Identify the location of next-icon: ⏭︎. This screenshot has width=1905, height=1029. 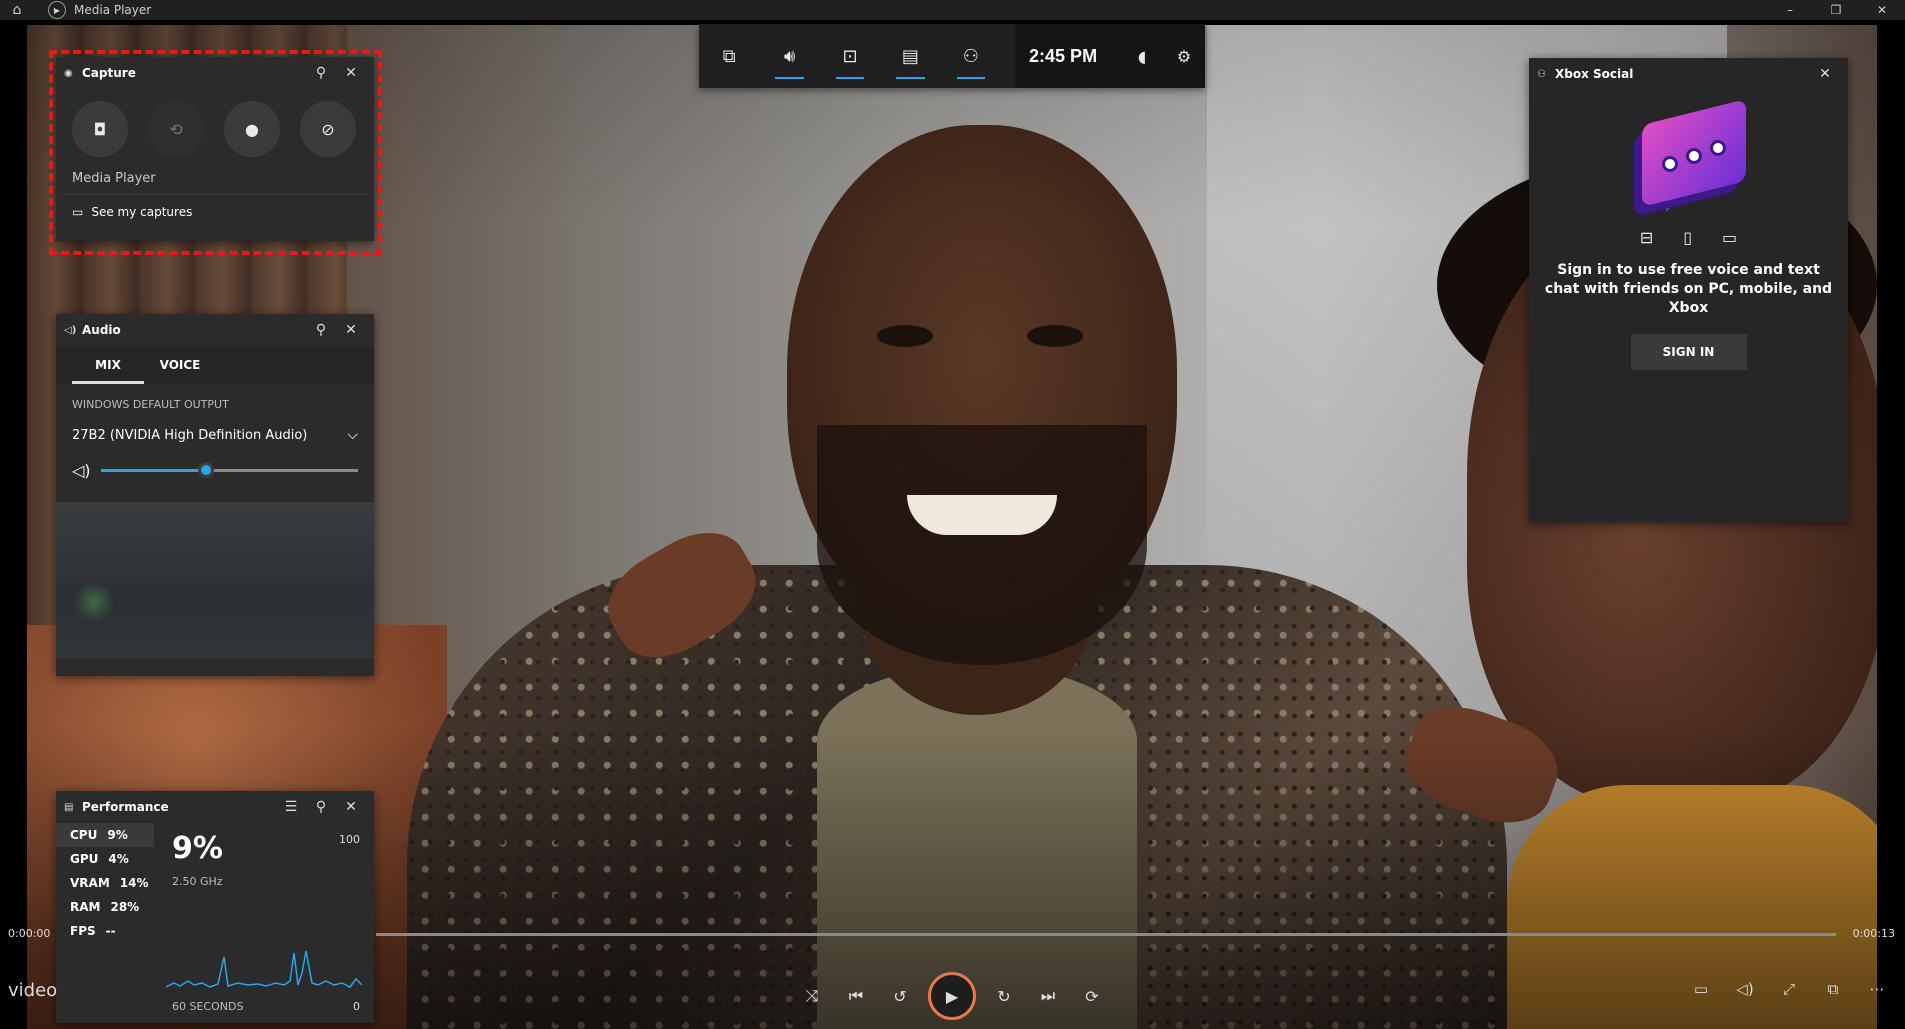
(1048, 996).